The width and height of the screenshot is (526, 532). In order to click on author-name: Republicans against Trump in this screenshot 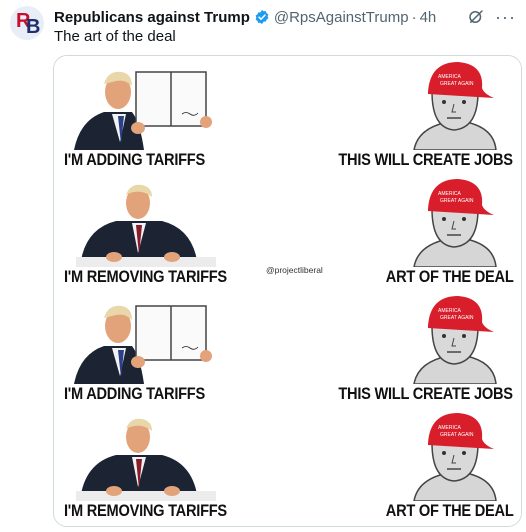, I will do `click(152, 17)`.